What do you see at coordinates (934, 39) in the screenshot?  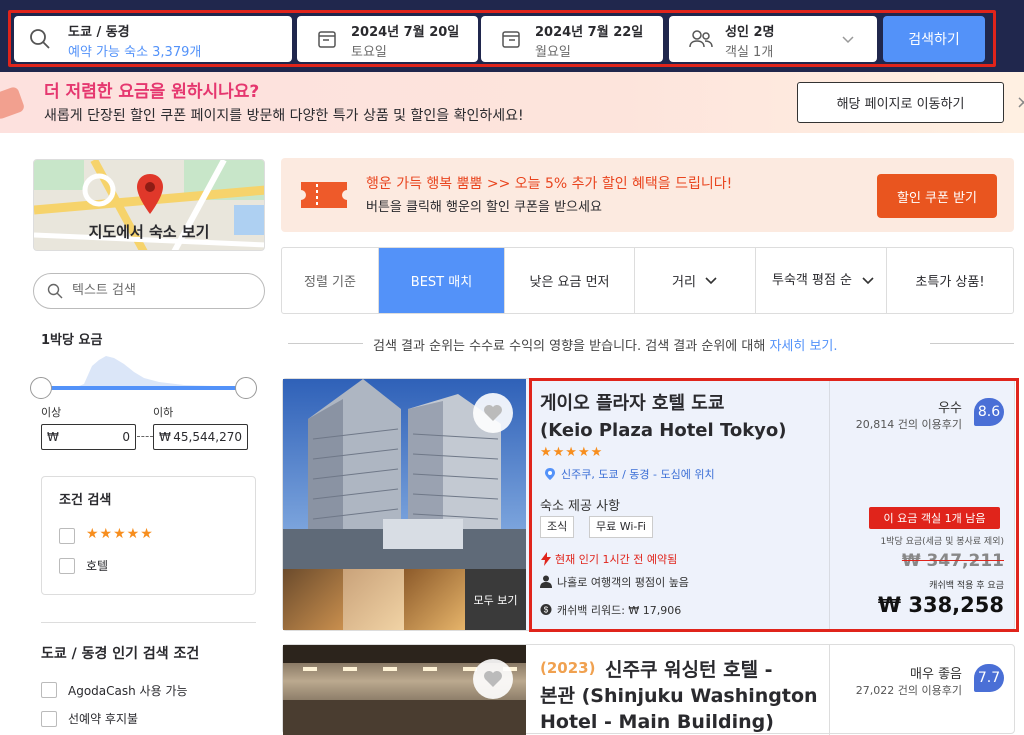 I see `search-button: 검색하기` at bounding box center [934, 39].